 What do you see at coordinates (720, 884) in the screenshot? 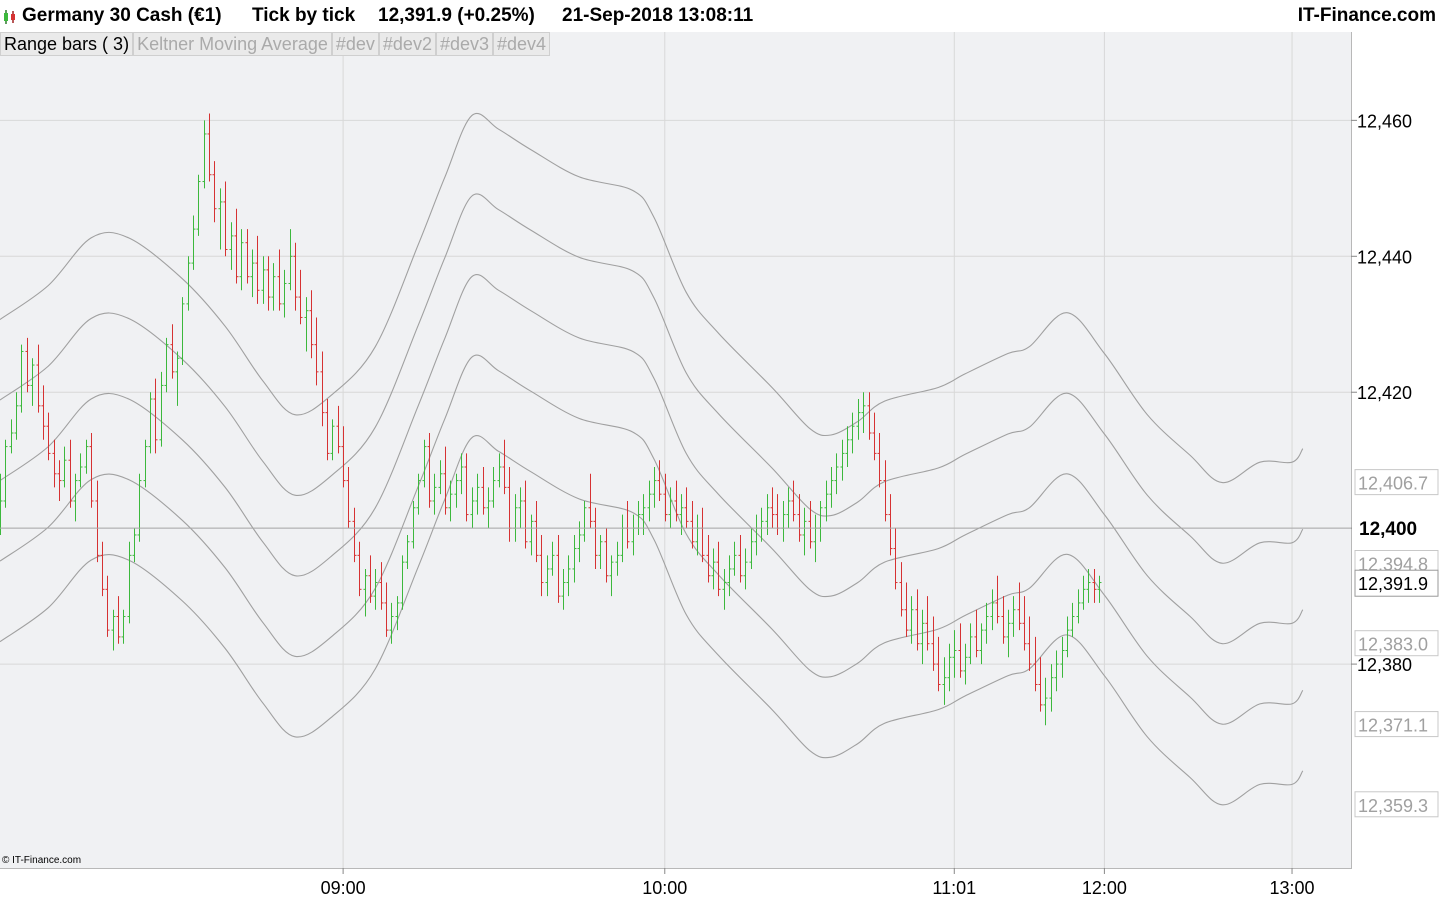
I see `time-axis-bg` at bounding box center [720, 884].